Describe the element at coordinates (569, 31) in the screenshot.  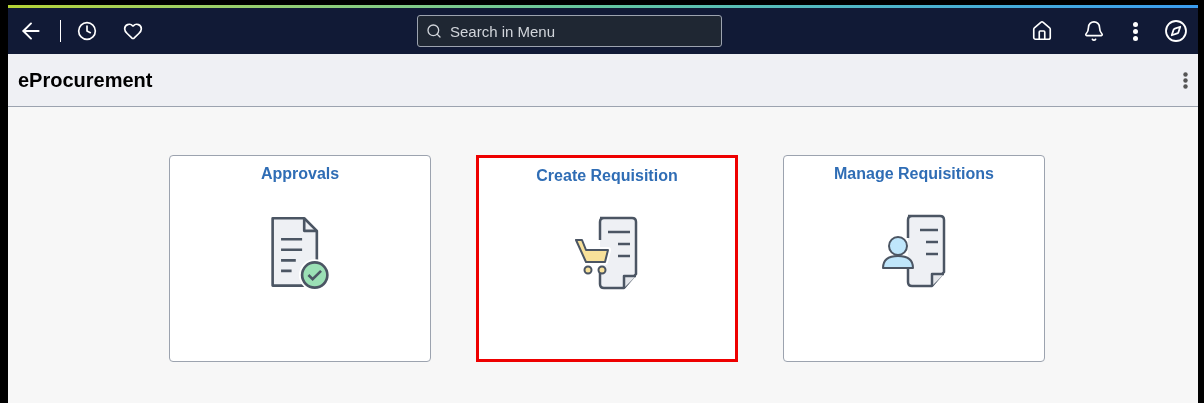
I see `search-field: Search in Menu` at that location.